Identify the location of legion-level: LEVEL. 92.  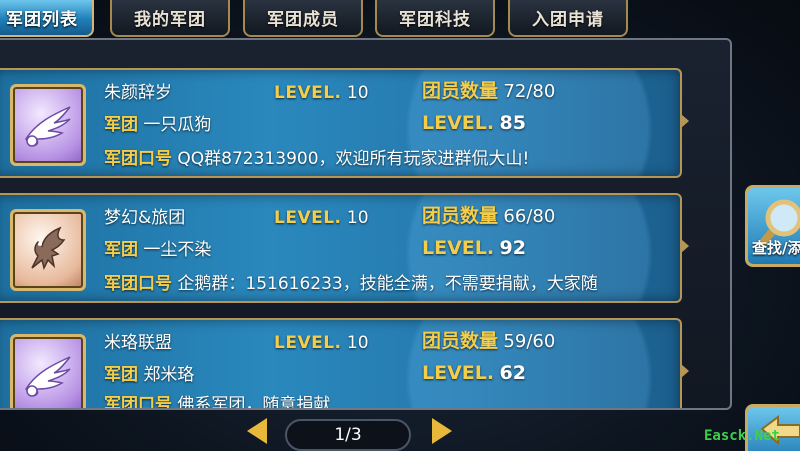
(474, 248).